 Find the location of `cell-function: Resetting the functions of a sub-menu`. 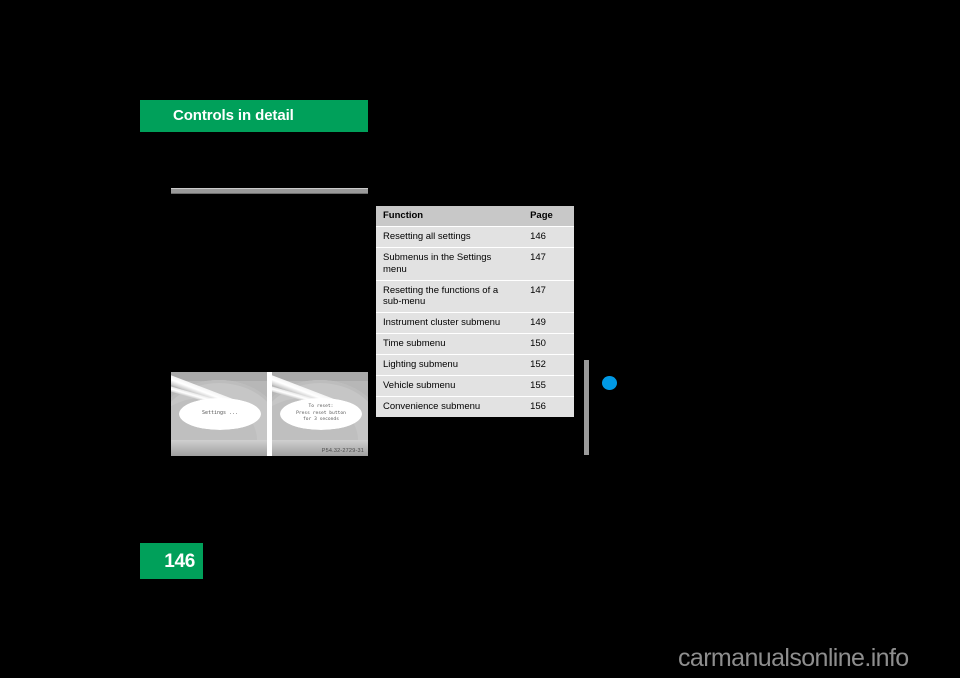

cell-function: Resetting the functions of a sub-menu is located at coordinates (450, 297).